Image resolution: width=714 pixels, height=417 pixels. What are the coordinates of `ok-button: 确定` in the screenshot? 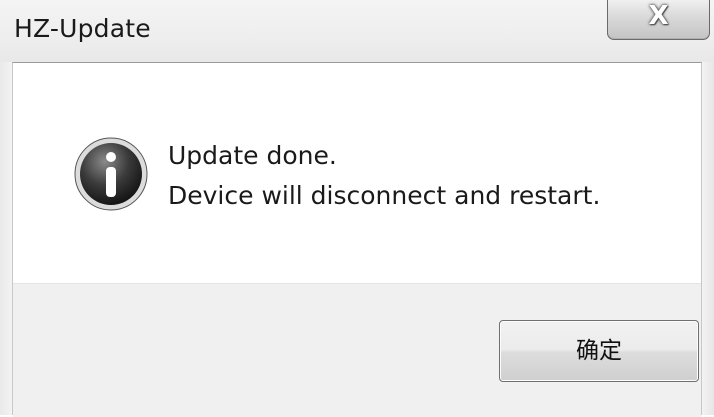 It's located at (599, 351).